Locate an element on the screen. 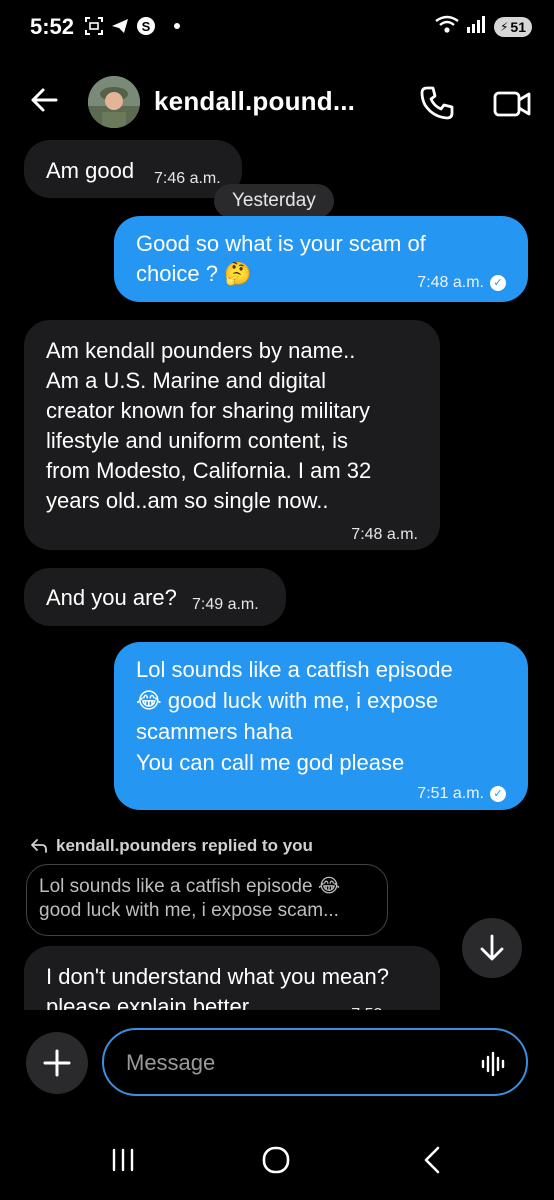 The image size is (554, 1200). signal-icon is located at coordinates (477, 26).